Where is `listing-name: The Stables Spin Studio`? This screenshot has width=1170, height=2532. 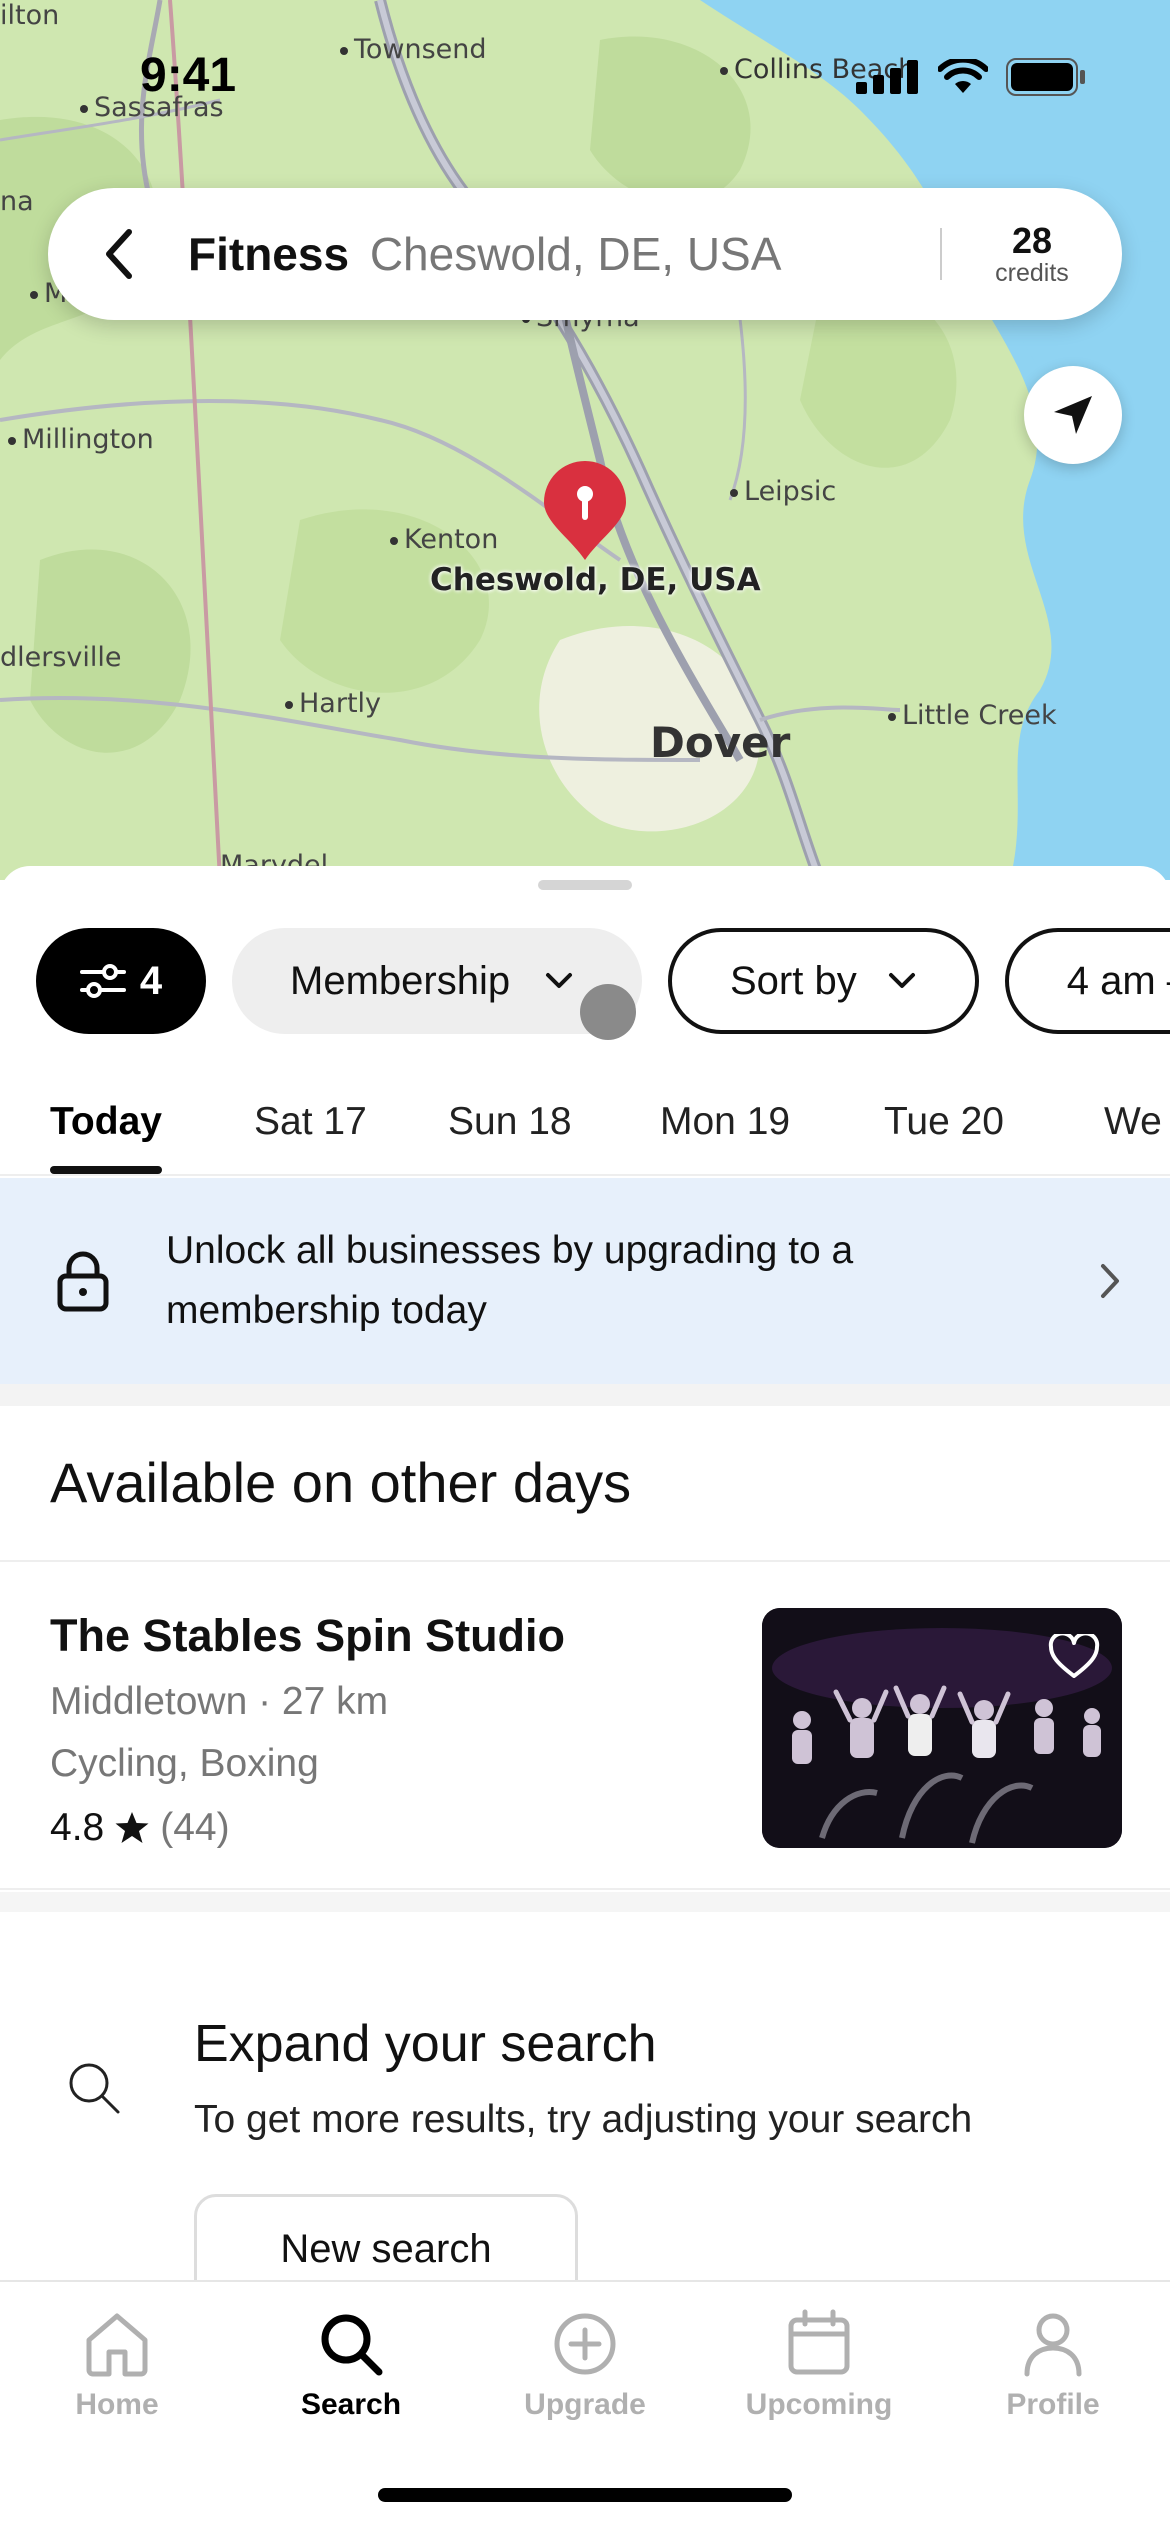 listing-name: The Stables Spin Studio is located at coordinates (308, 1635).